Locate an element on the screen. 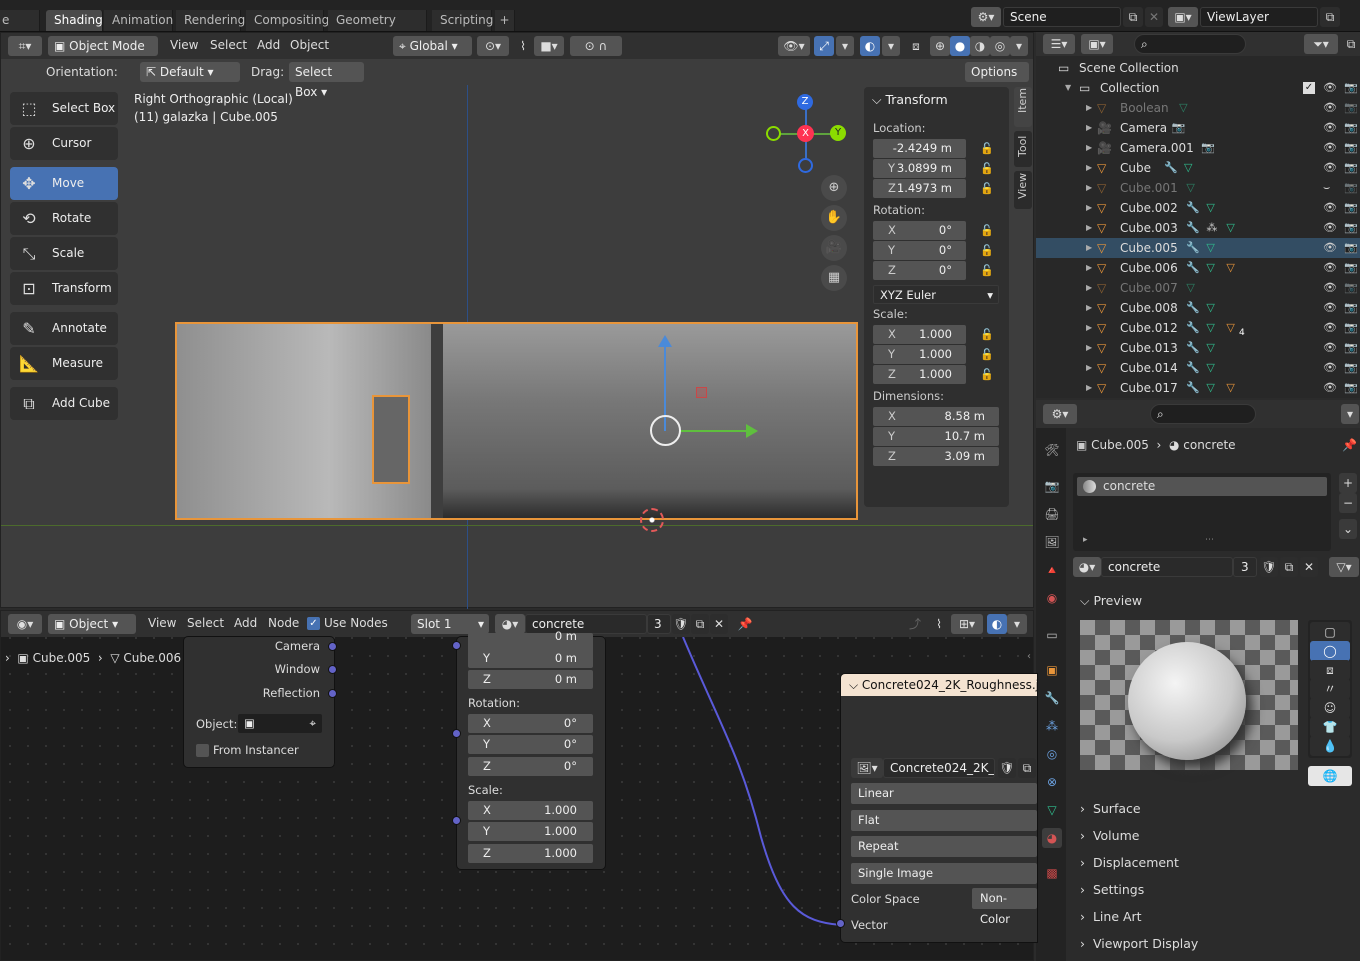 The width and height of the screenshot is (1360, 961). gizmo-plane-handle is located at coordinates (701, 392).